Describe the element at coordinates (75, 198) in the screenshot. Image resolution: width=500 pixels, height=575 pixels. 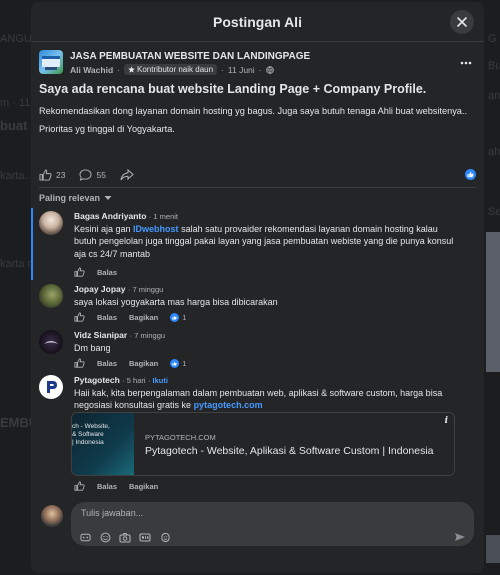
I see `comment-sort-dropdown: Paling relevan` at that location.